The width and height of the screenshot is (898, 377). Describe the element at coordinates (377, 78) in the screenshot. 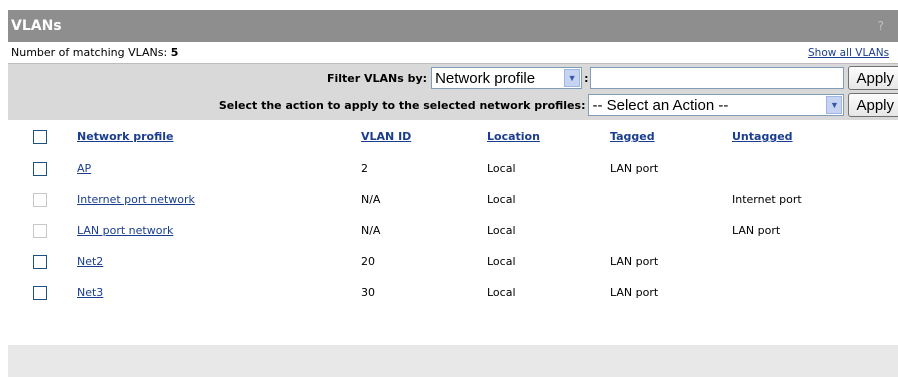

I see `filter-caption: Filter VLANs by:` at that location.